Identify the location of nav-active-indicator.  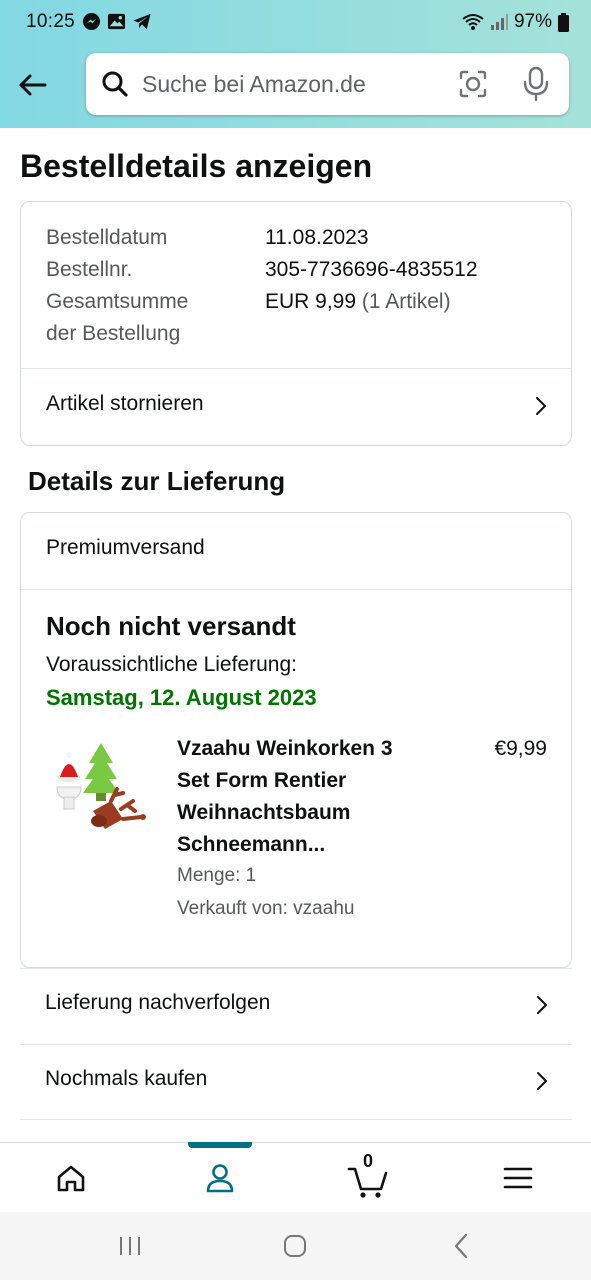
(220, 1145).